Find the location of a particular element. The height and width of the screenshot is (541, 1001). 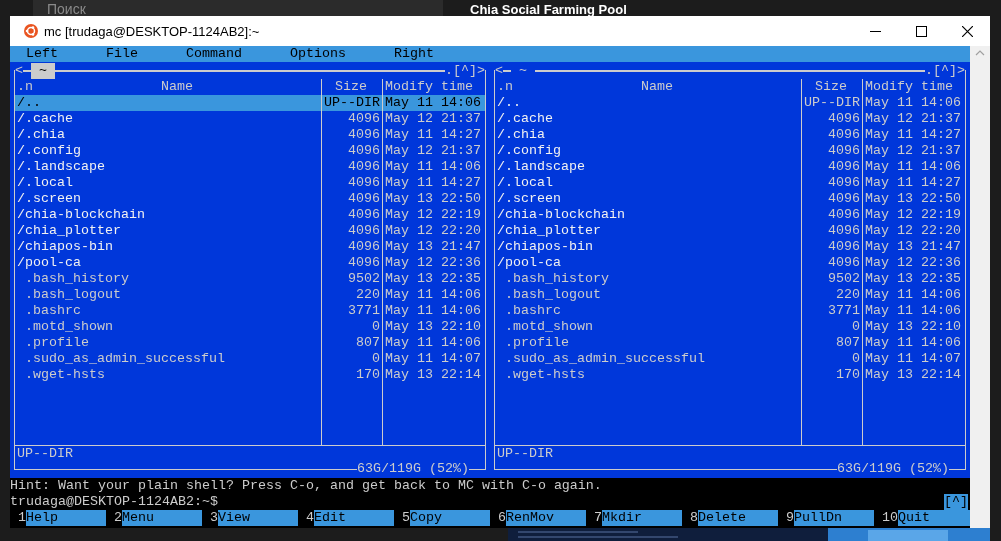

menu-item: Right is located at coordinates (414, 54).